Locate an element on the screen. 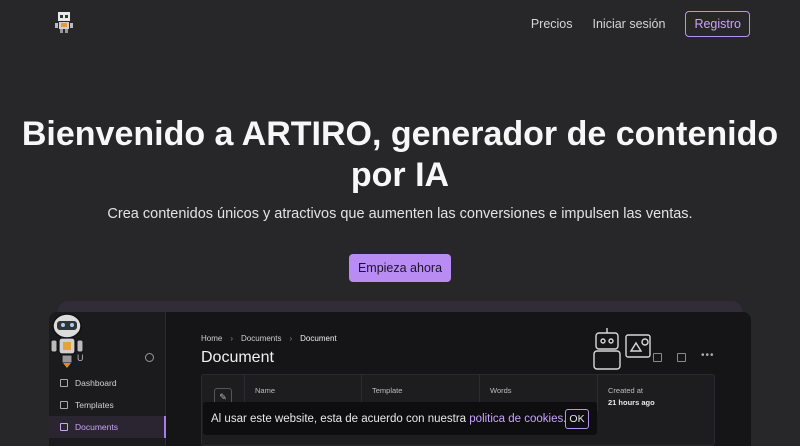 This screenshot has height=446, width=800. template-icon is located at coordinates (64, 405).